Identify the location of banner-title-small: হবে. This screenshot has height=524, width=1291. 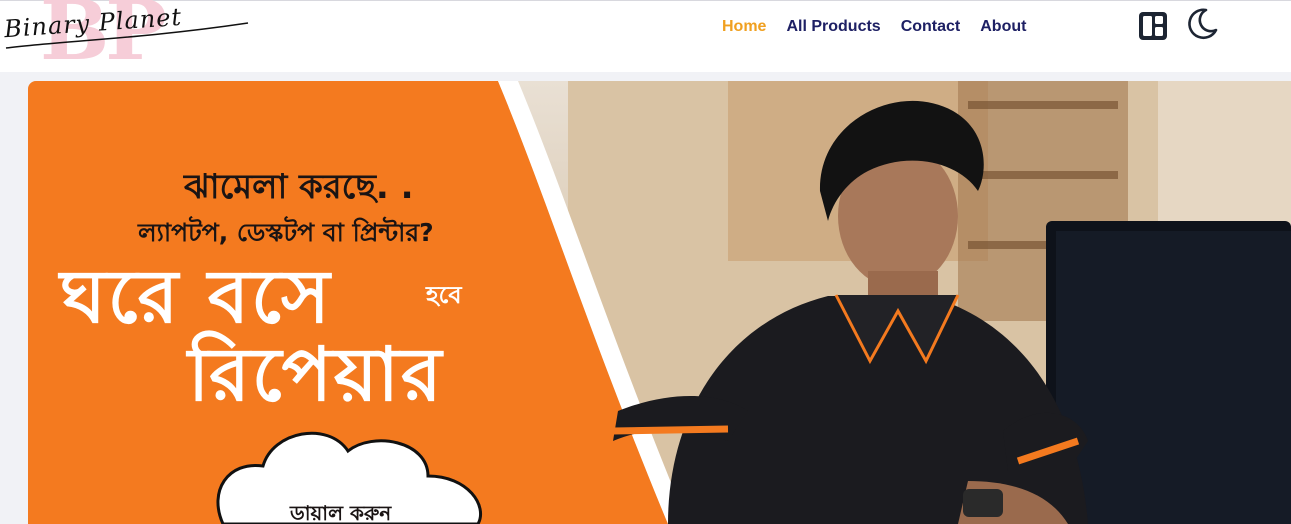
(444, 295).